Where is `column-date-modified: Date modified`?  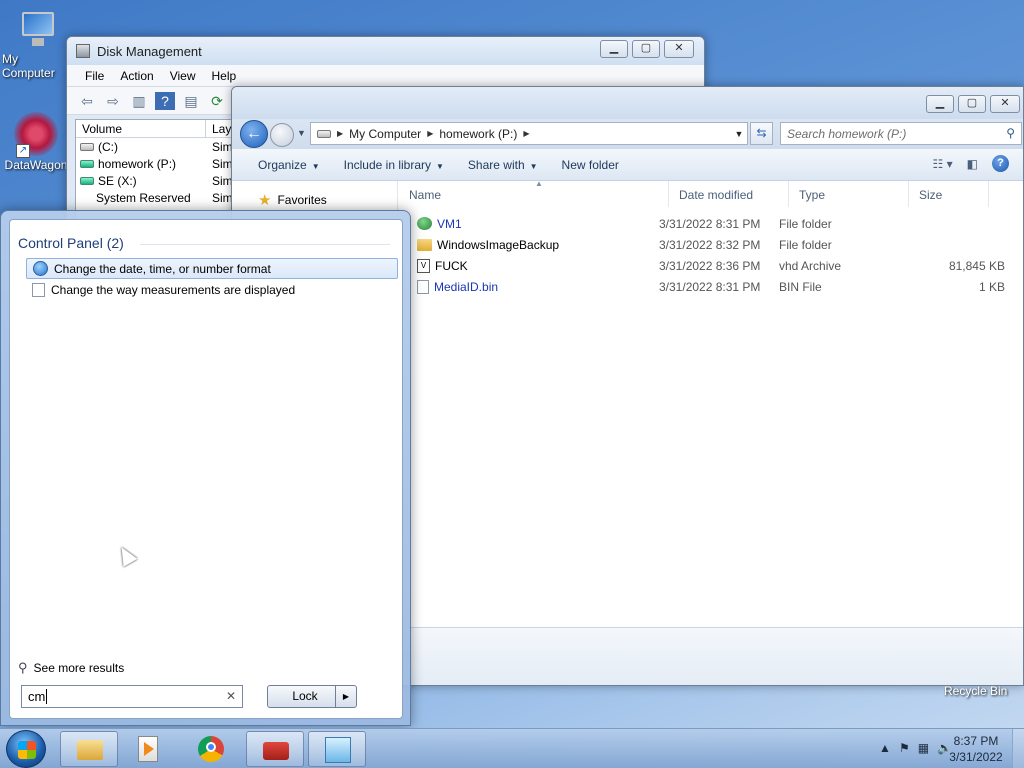
column-date-modified: Date modified is located at coordinates (729, 194).